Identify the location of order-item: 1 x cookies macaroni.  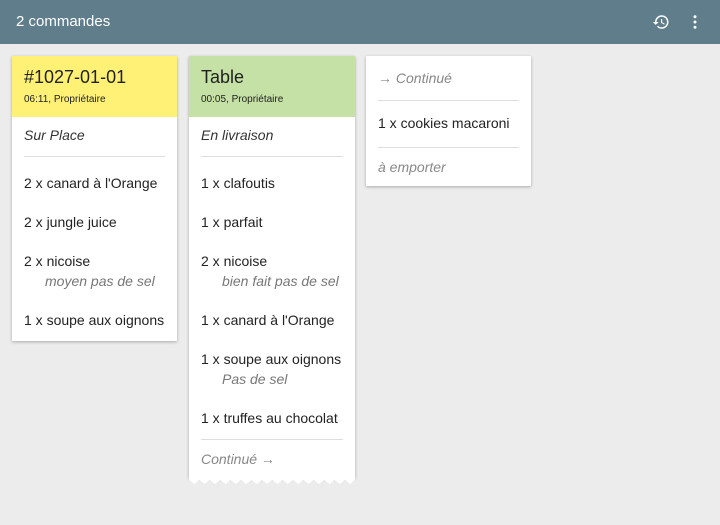
(448, 124).